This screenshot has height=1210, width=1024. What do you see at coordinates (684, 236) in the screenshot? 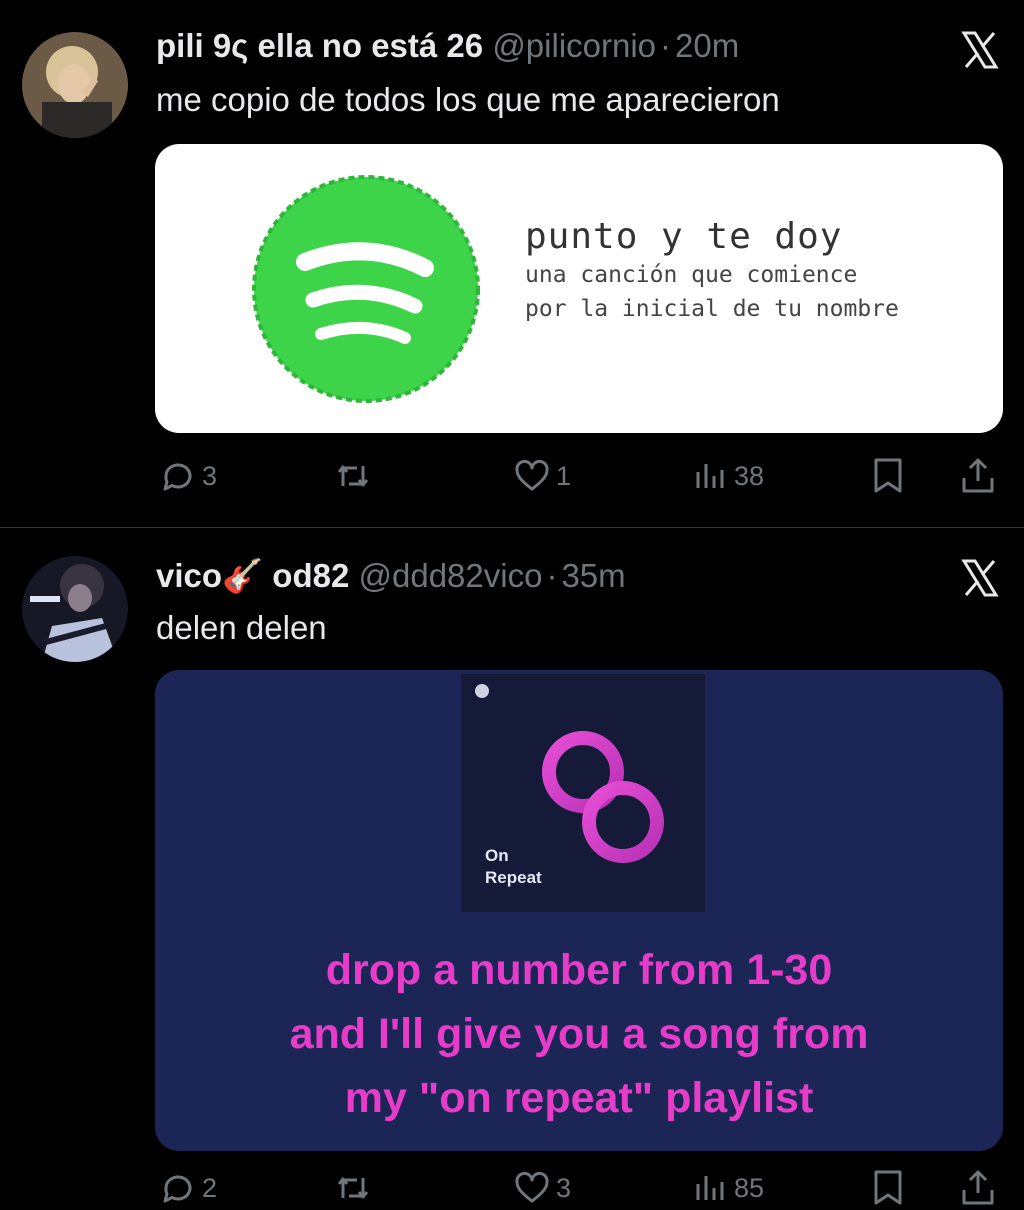
I see `image-text-line-1: punto y te doy` at bounding box center [684, 236].